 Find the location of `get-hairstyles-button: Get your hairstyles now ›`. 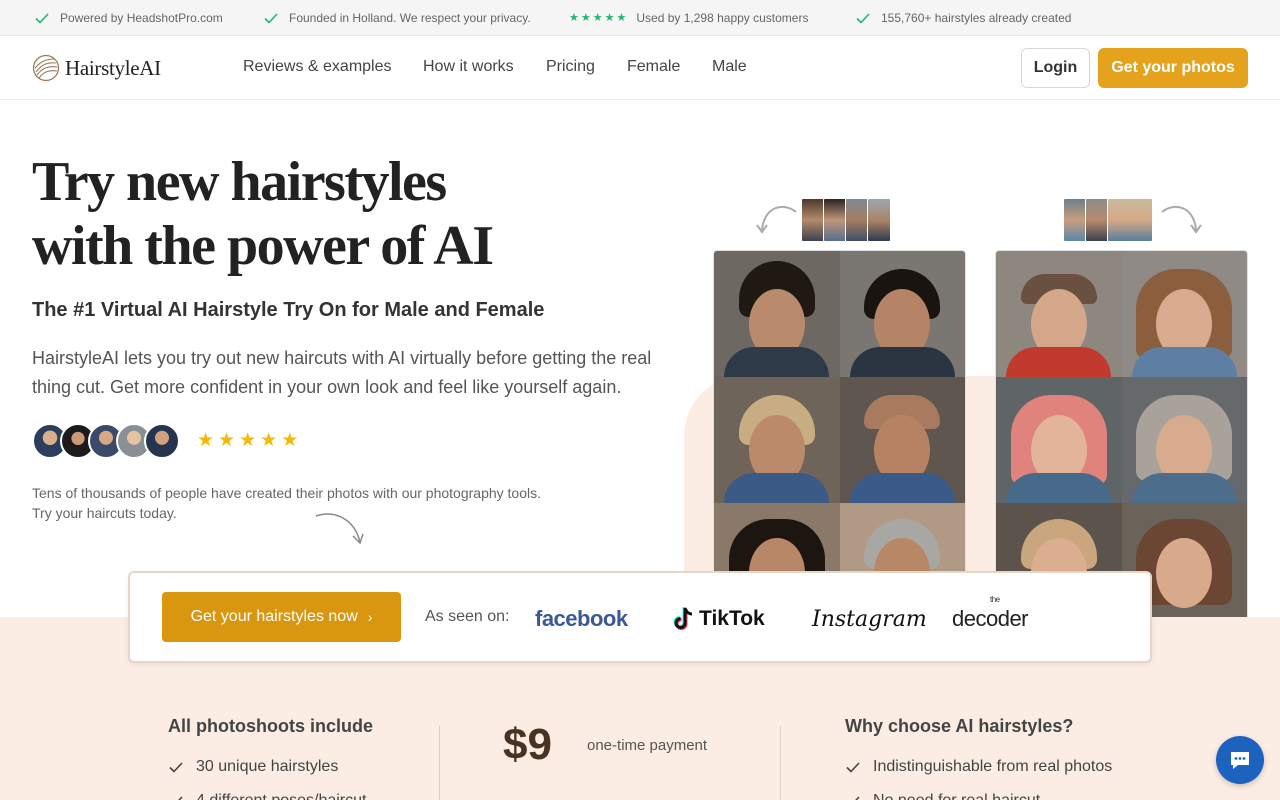

get-hairstyles-button: Get your hairstyles now › is located at coordinates (281, 617).